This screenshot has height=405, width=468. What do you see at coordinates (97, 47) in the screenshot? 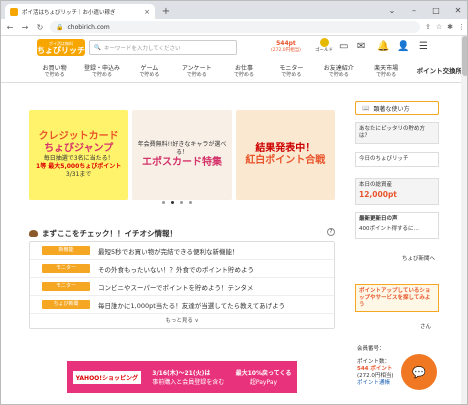
I see `search-icon: 🔍` at bounding box center [97, 47].